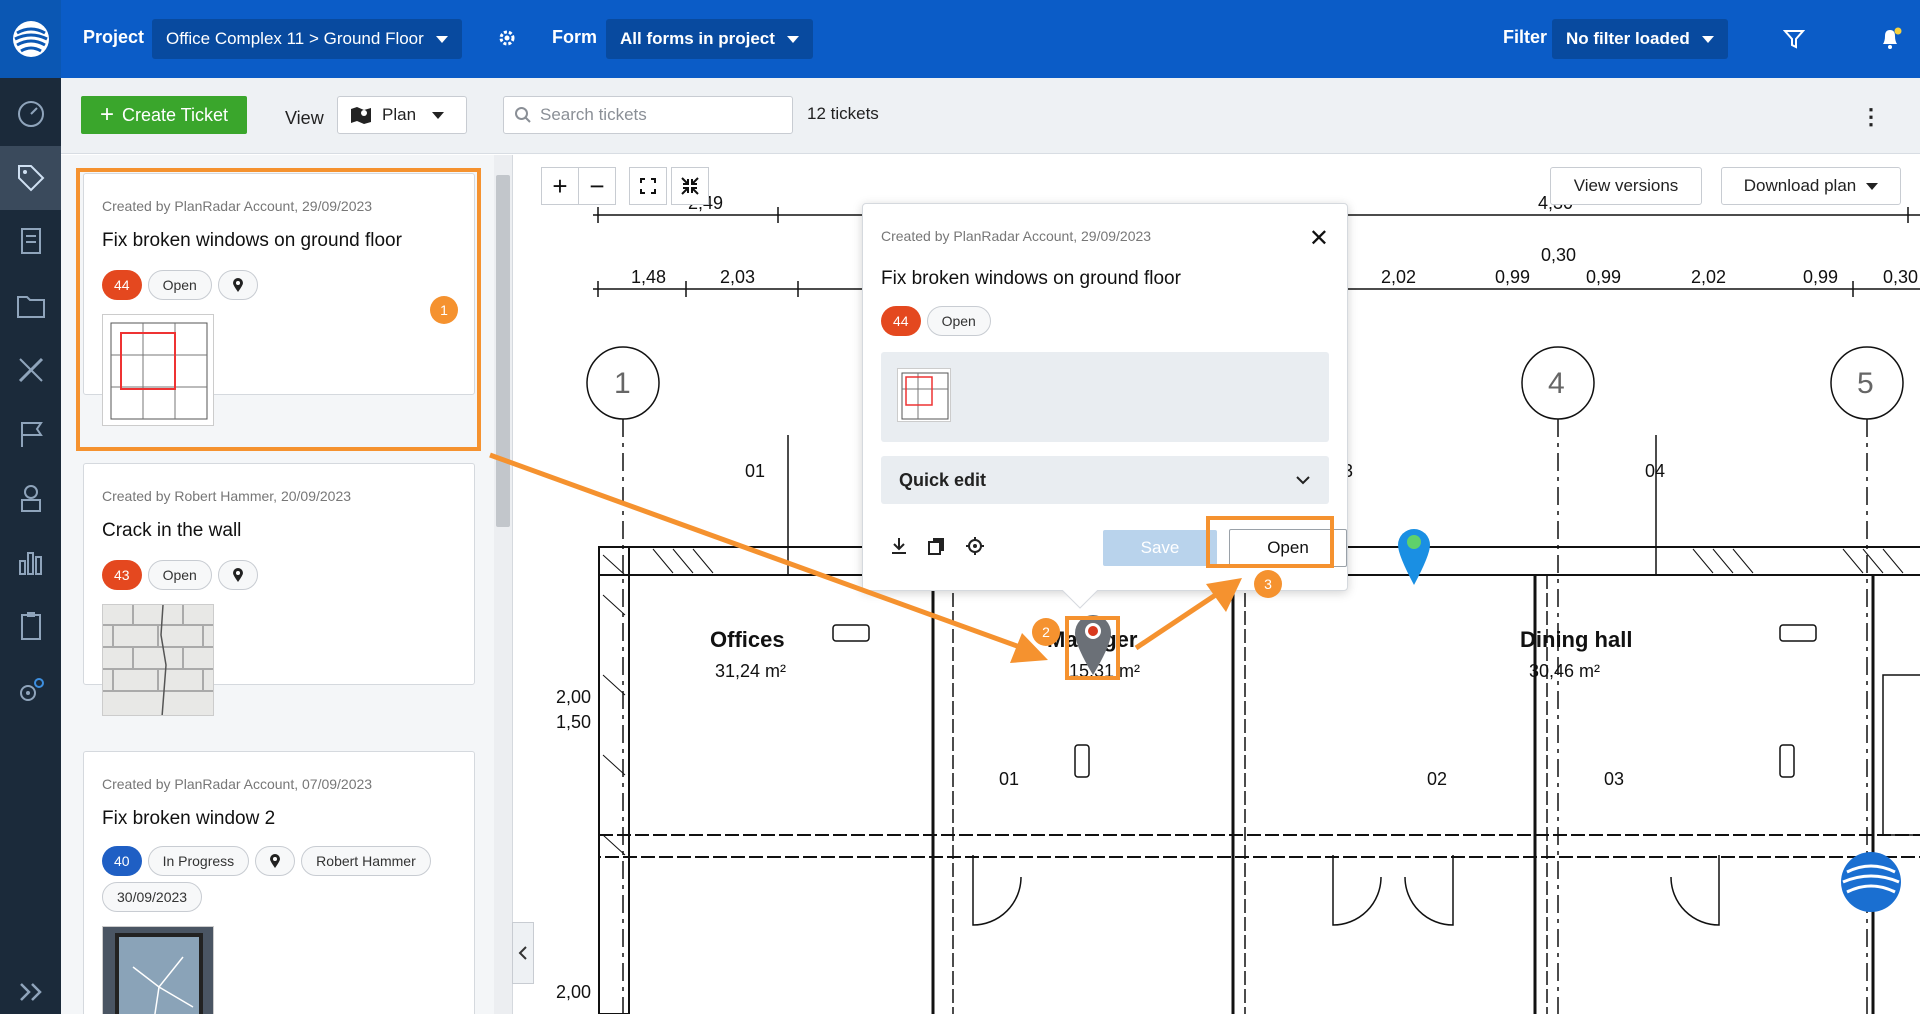  I want to click on create-ticket-button: + Create Ticket, so click(164, 115).